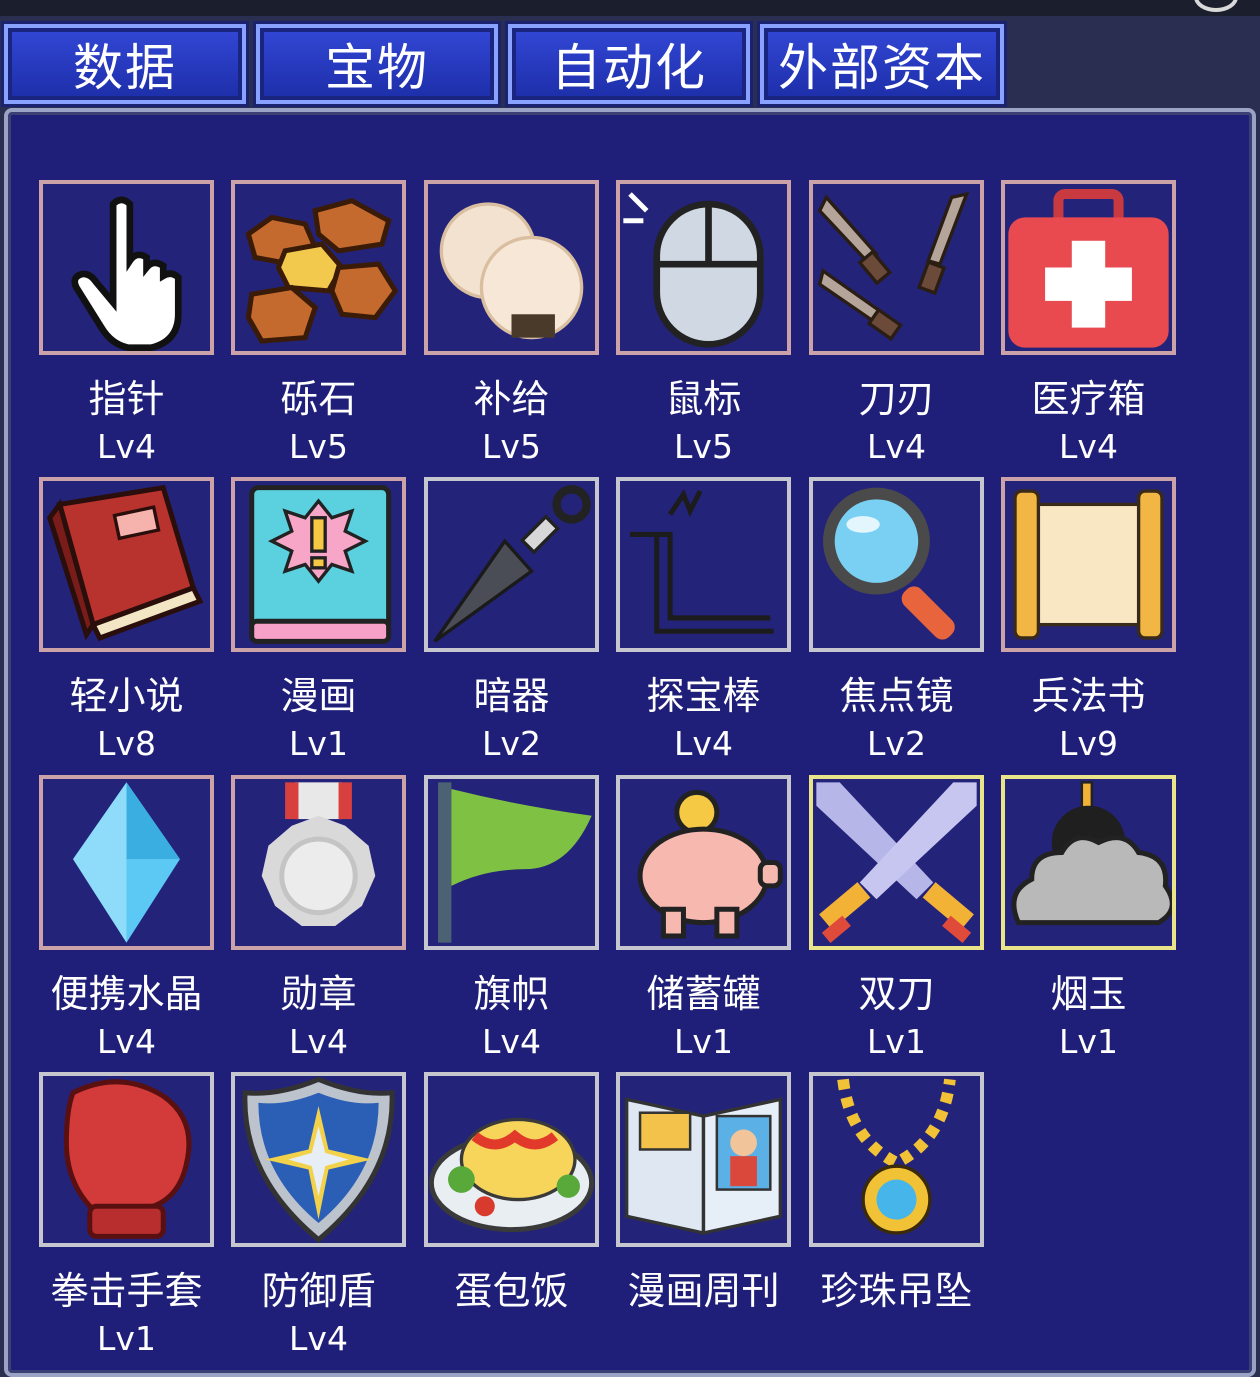 The width and height of the screenshot is (1260, 1377). What do you see at coordinates (377, 64) in the screenshot?
I see `tab-treasure: 宝物` at bounding box center [377, 64].